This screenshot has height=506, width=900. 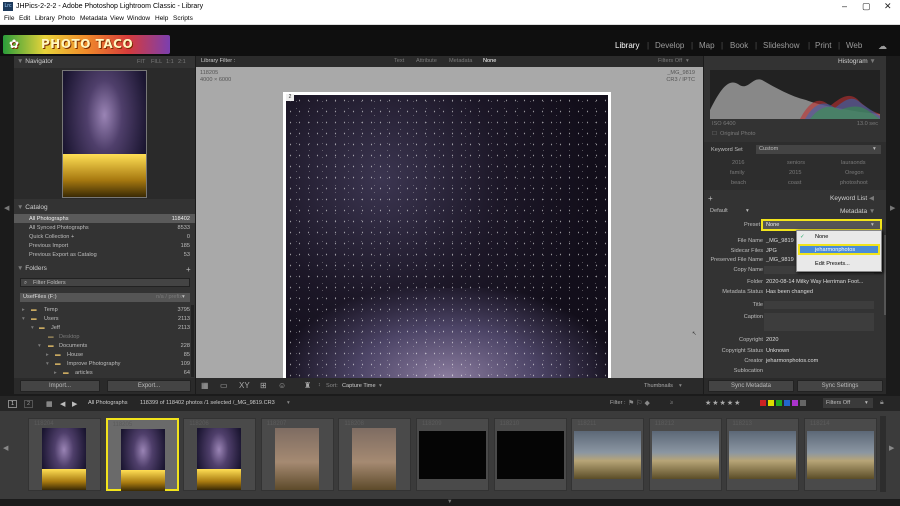 I want to click on folder-item: Jeff, so click(x=55, y=328).